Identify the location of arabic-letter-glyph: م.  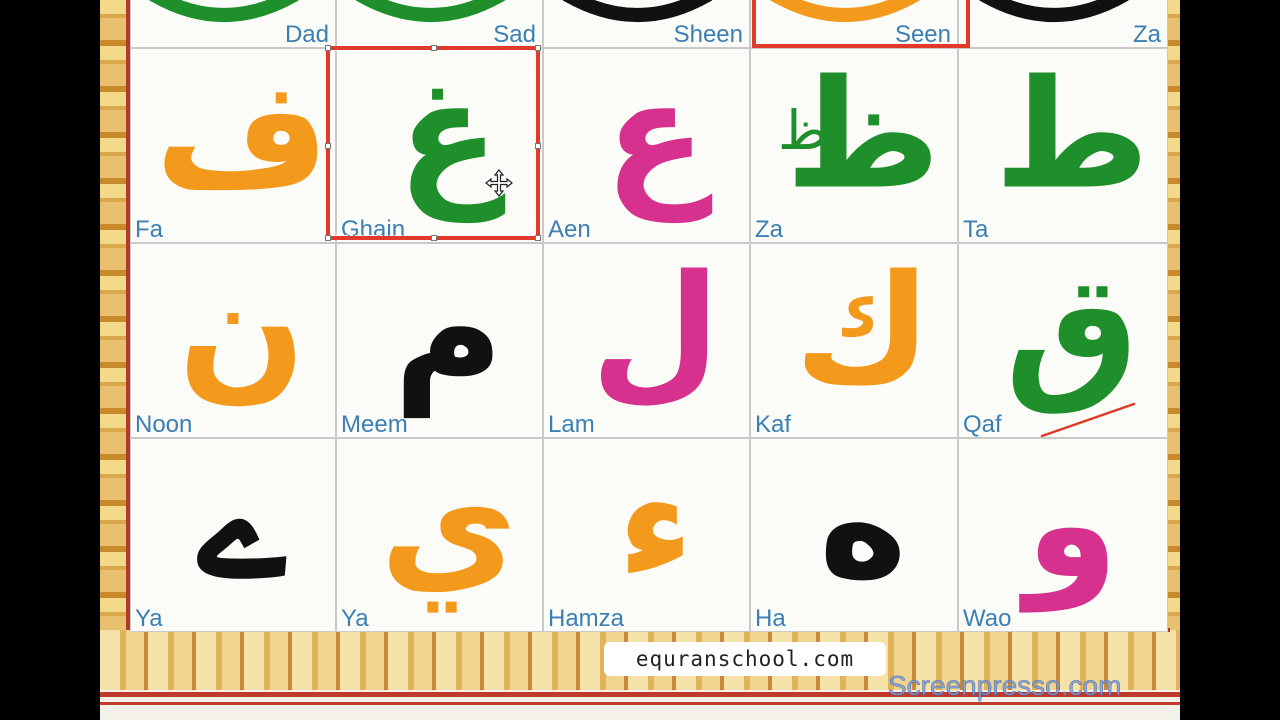
(449, 331).